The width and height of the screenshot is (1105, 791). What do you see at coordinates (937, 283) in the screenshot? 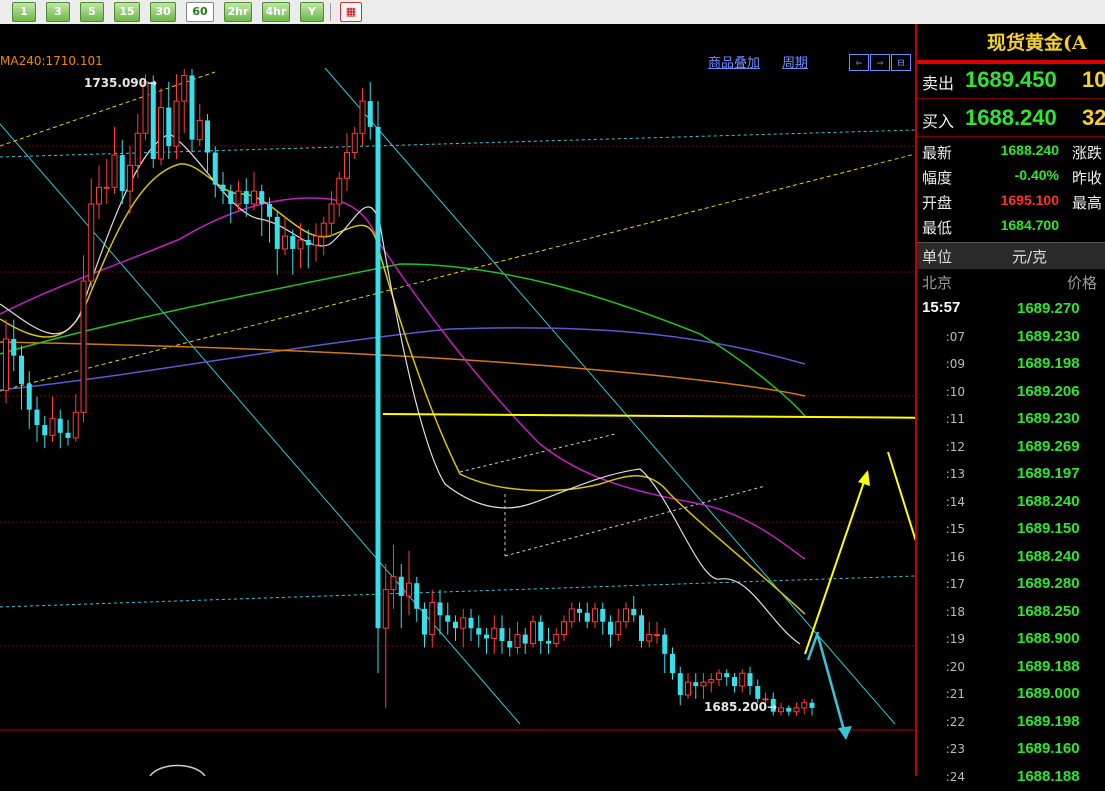
I see `tick-header-time: 北京` at bounding box center [937, 283].